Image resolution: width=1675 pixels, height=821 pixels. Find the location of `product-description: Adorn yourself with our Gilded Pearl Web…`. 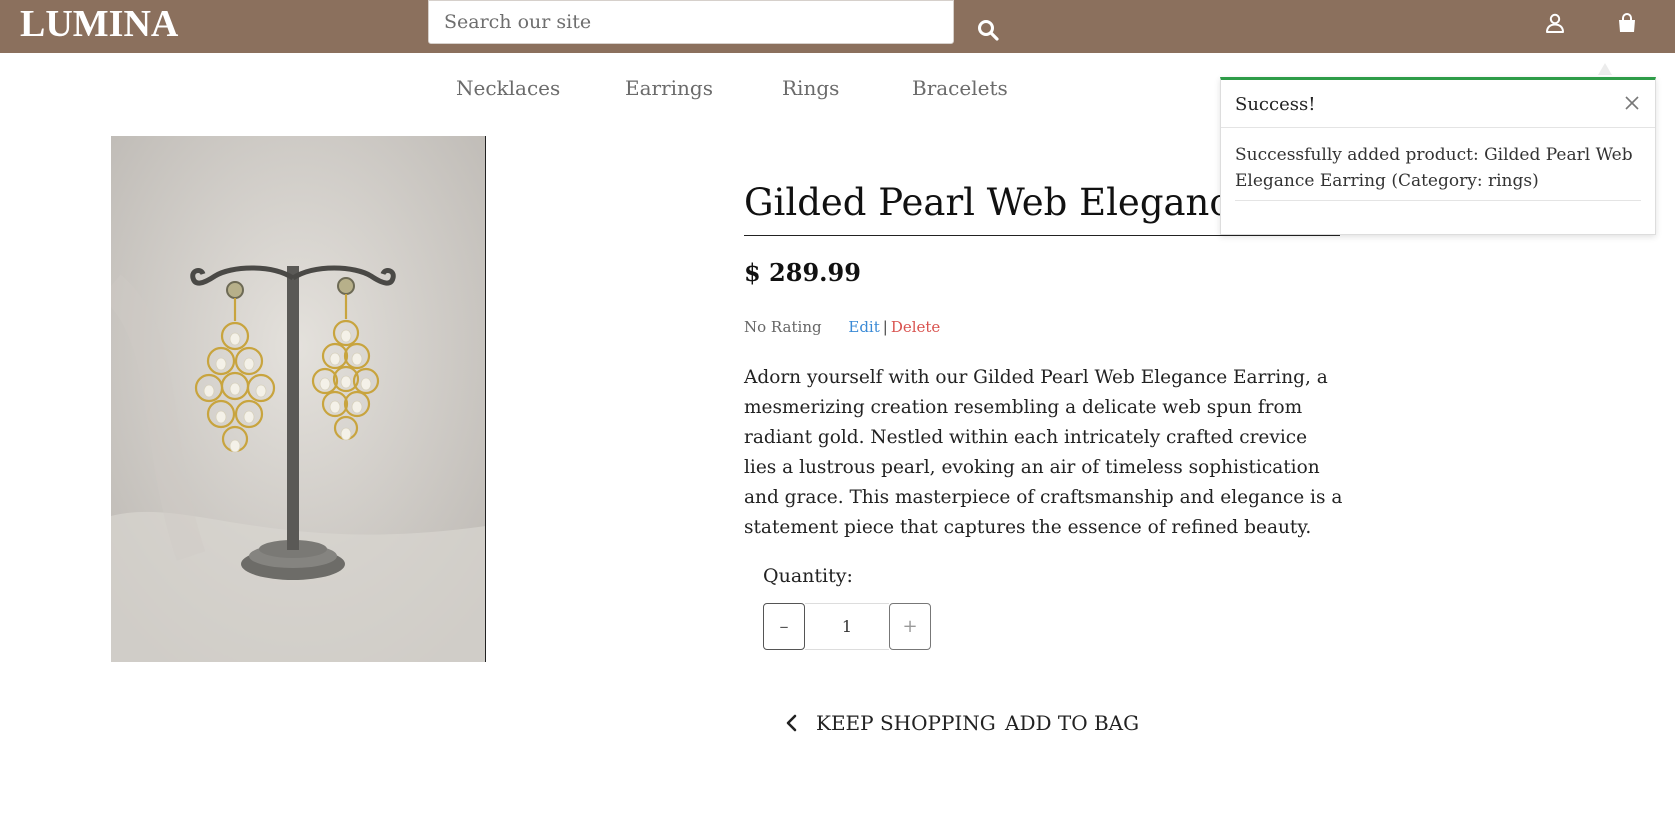

product-description: Adorn yourself with our Gilded Pearl Web… is located at coordinates (1043, 452).